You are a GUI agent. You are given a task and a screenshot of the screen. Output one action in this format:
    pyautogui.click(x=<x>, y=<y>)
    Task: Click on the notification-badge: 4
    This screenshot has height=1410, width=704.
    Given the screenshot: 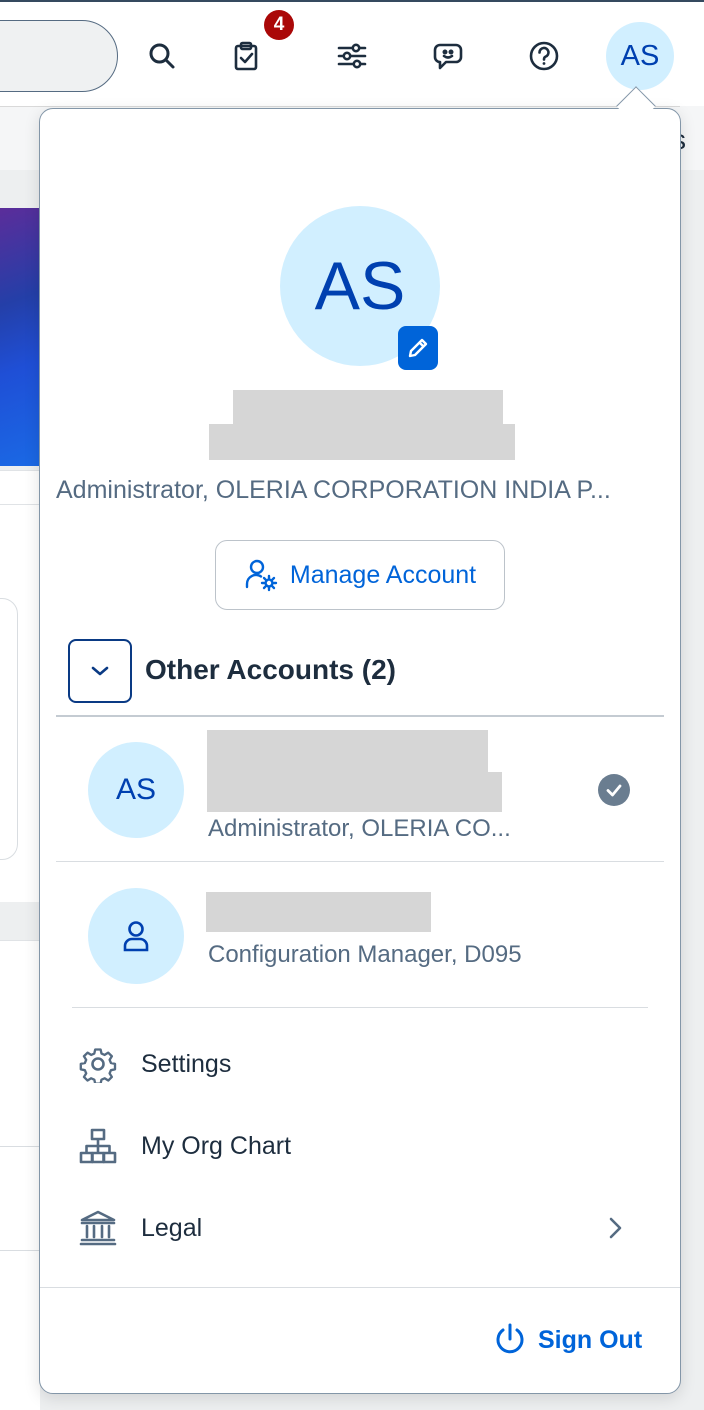 What is the action you would take?
    pyautogui.click(x=279, y=25)
    